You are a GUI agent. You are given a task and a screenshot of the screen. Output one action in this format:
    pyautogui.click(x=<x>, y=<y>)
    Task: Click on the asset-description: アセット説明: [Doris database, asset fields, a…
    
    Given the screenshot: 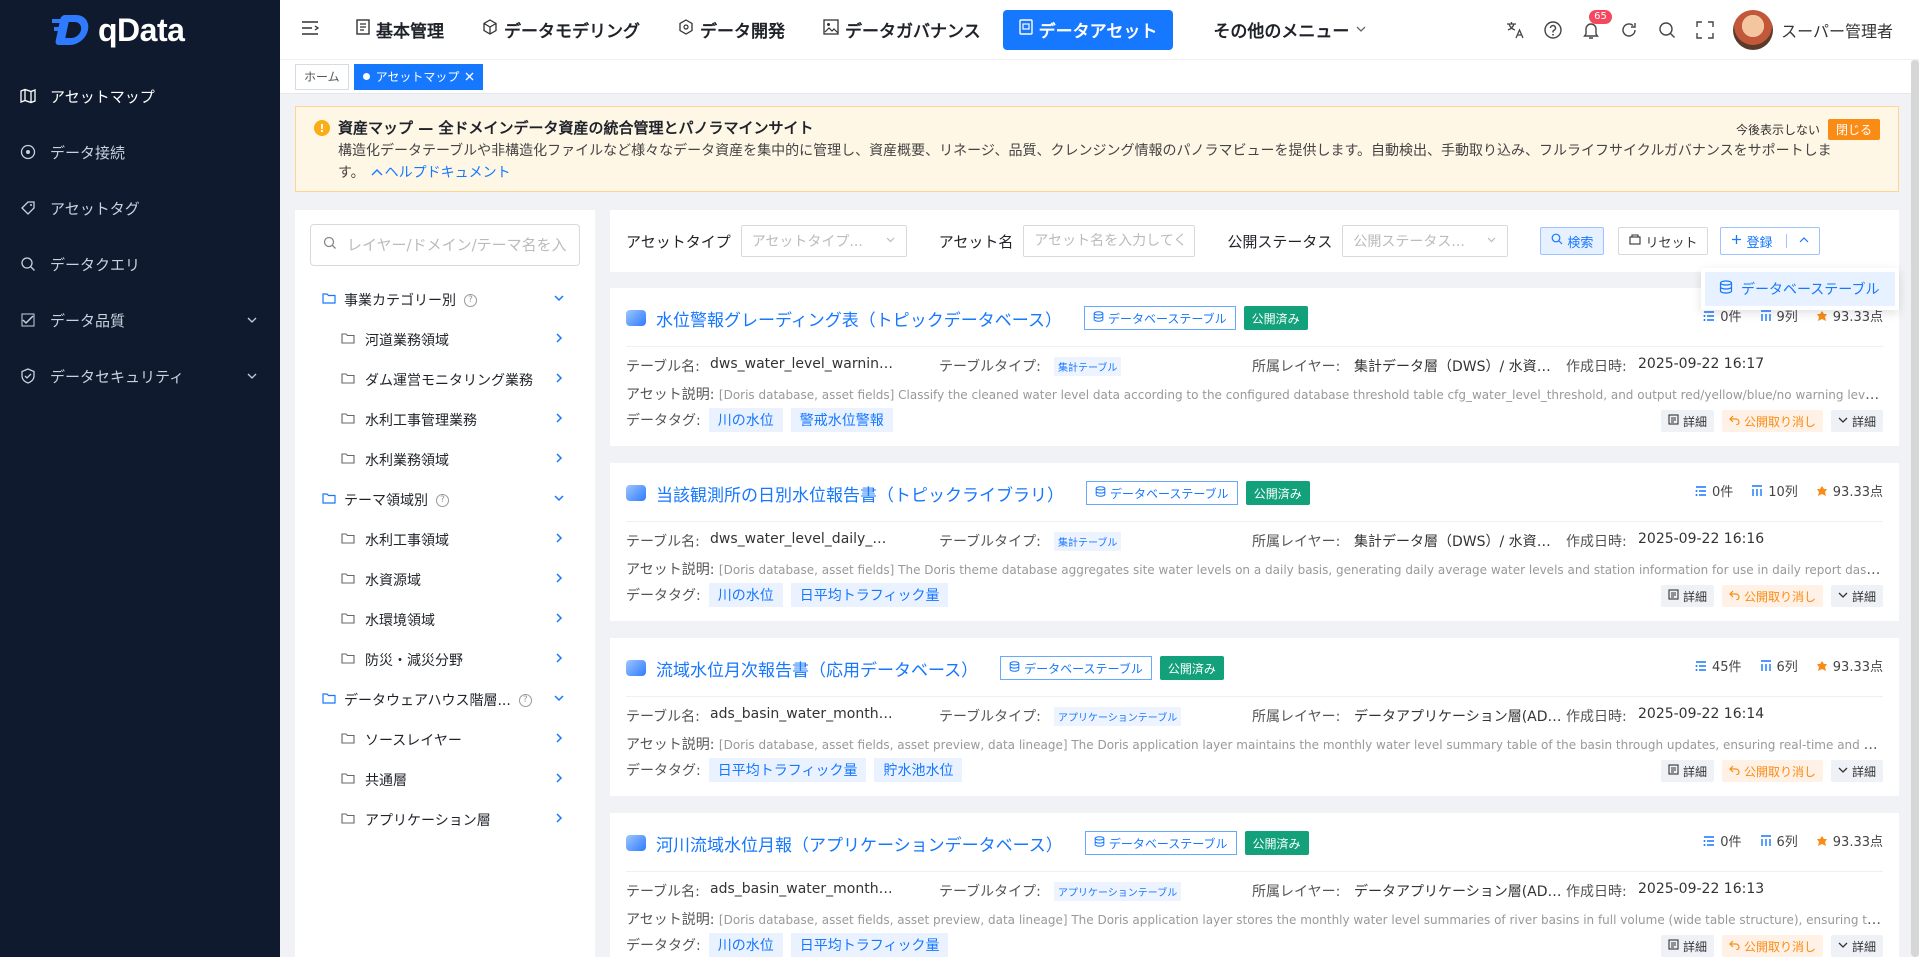 What is the action you would take?
    pyautogui.click(x=1254, y=745)
    